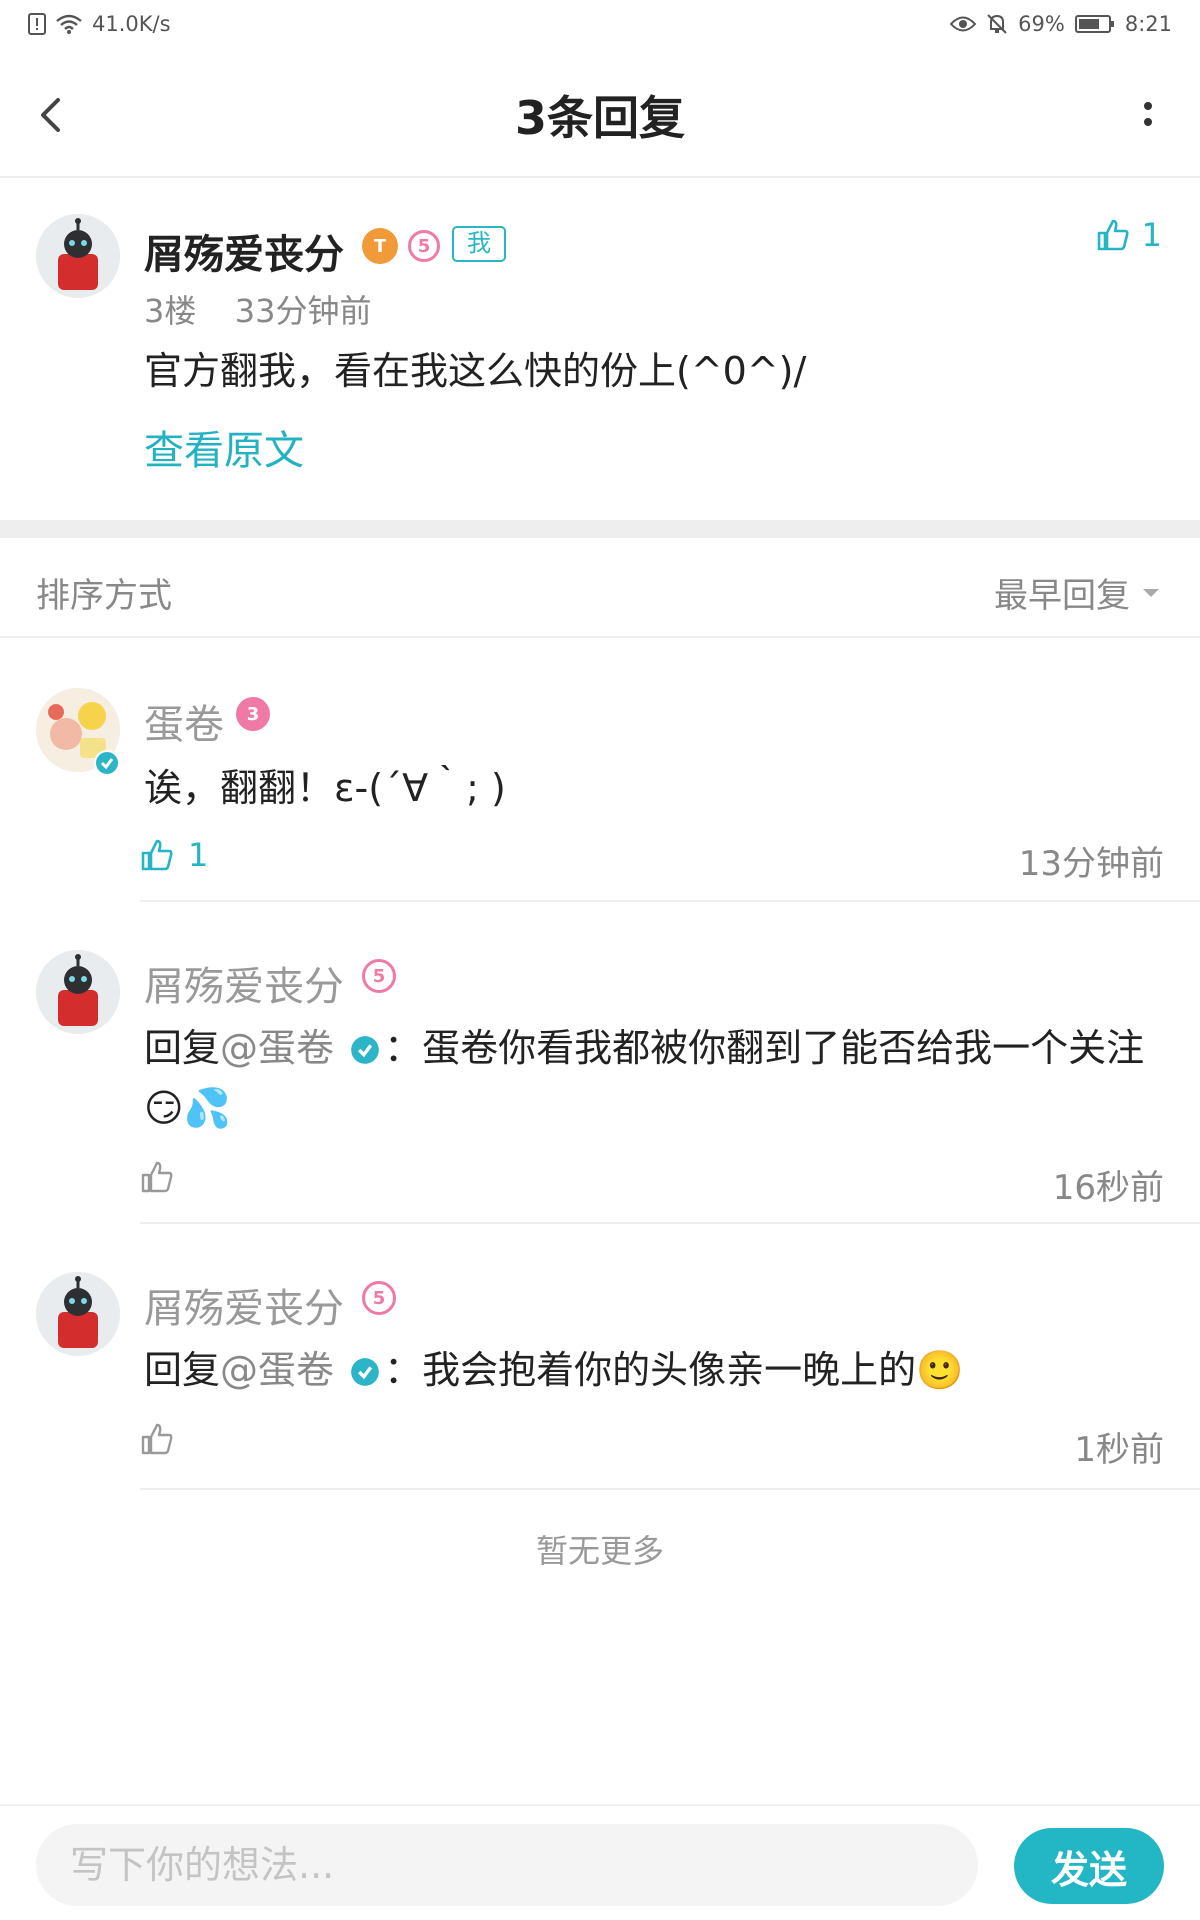 The height and width of the screenshot is (1920, 1200). What do you see at coordinates (1091, 864) in the screenshot?
I see `reply-time: 13分钟前` at bounding box center [1091, 864].